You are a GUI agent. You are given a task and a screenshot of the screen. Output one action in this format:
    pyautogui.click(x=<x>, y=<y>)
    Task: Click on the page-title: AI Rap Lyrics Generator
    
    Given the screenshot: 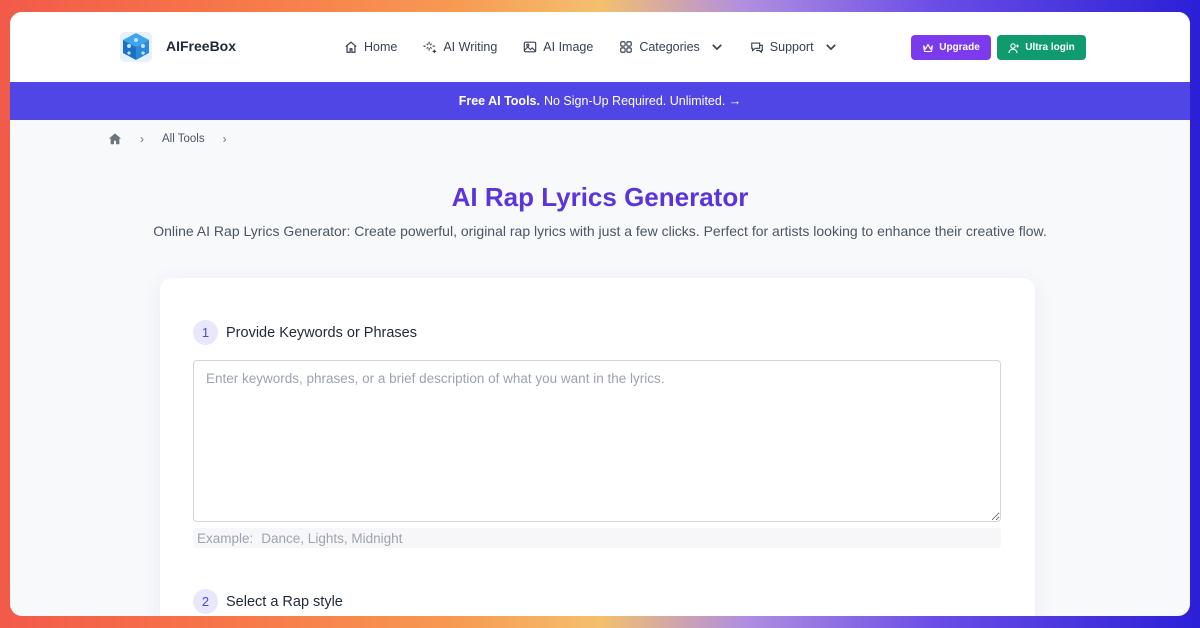 What is the action you would take?
    pyautogui.click(x=600, y=197)
    